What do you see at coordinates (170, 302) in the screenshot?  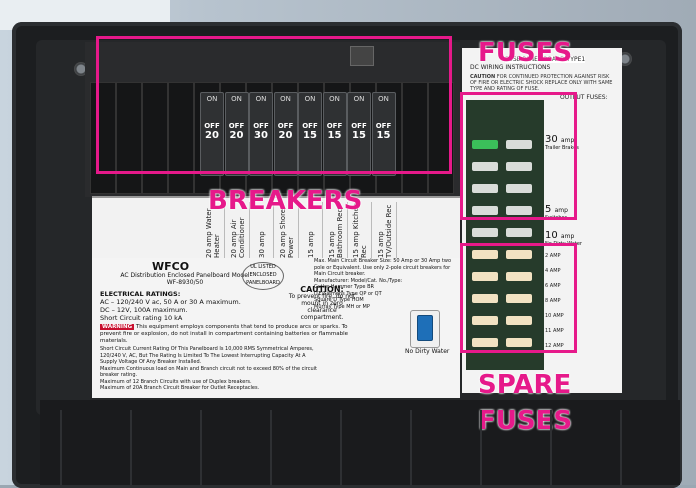 I see `ratings-line: AC – 120/240 V ac, 50 A or 30 A maximum.` at bounding box center [170, 302].